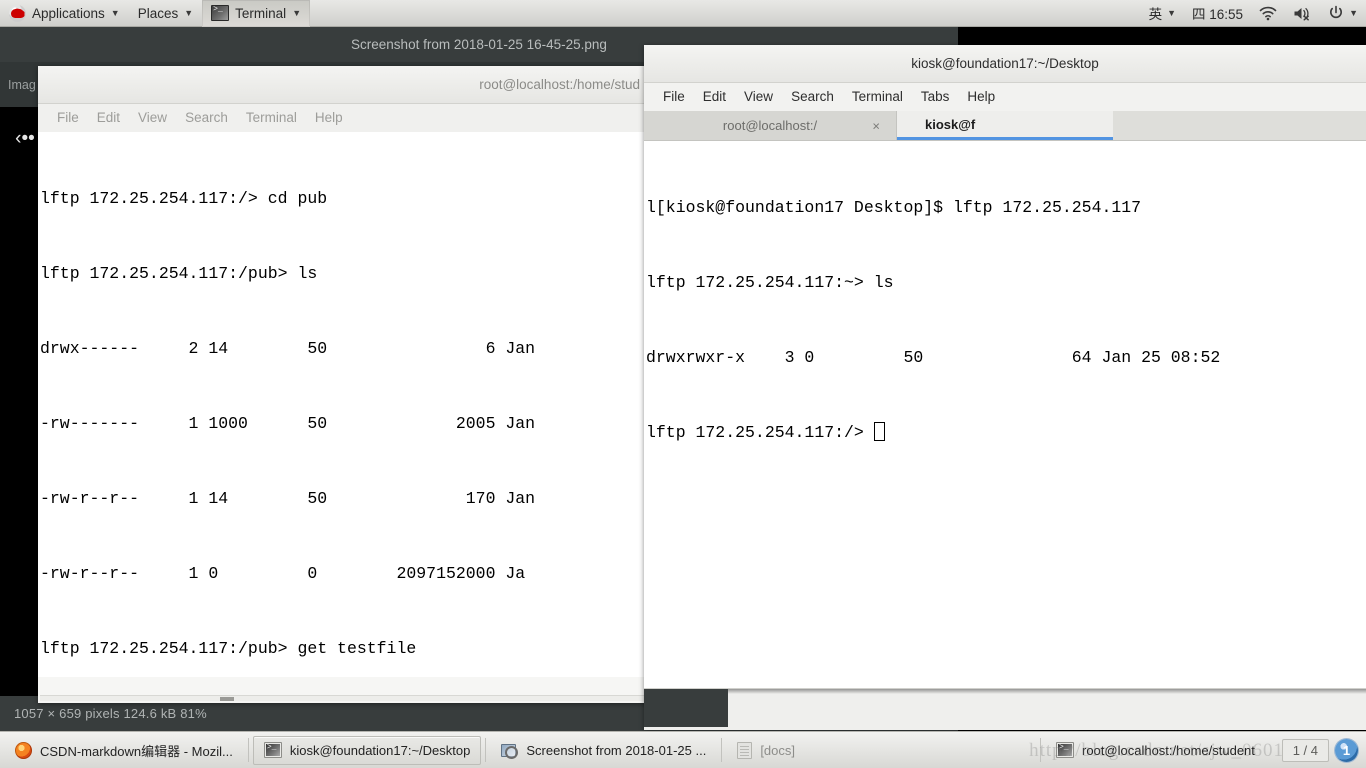 The width and height of the screenshot is (1366, 768). Describe the element at coordinates (179, 273) in the screenshot. I see `terminal-line: lftp 172.25.254.117:/pub> ls` at that location.